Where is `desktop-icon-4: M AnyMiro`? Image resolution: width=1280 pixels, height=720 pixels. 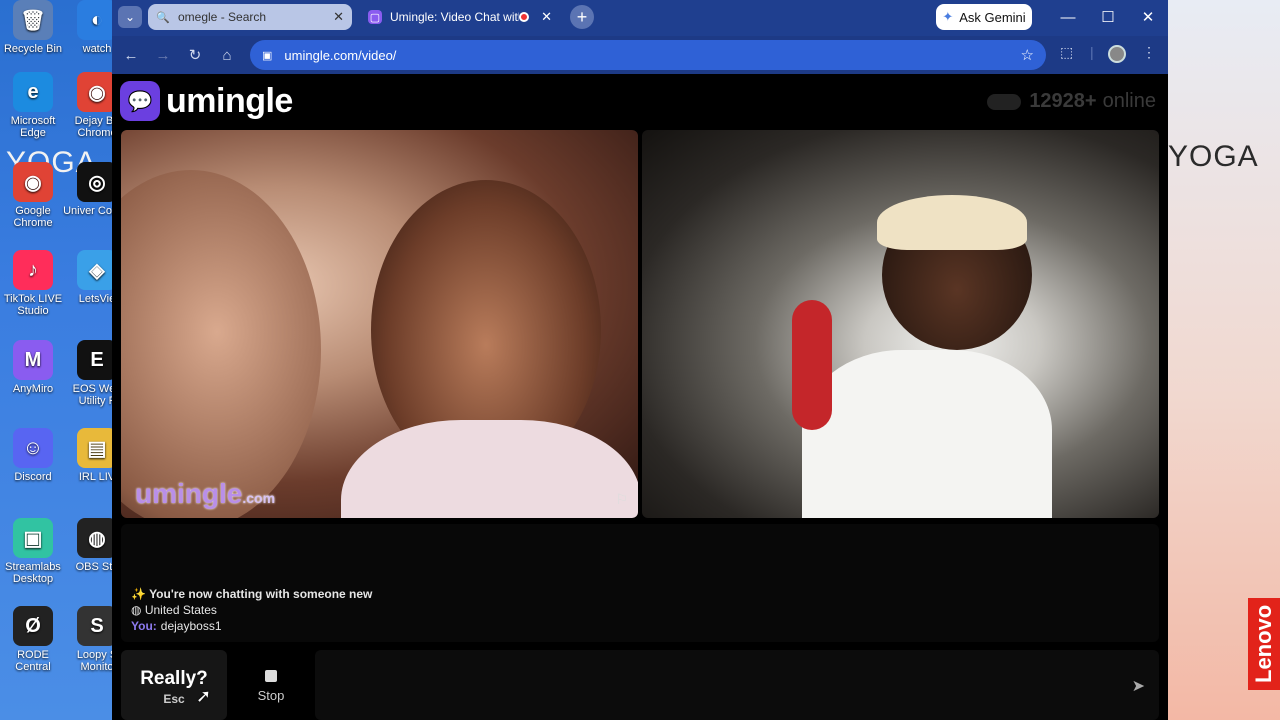
desktop-icon-4: M AnyMiro is located at coordinates (34, 367).